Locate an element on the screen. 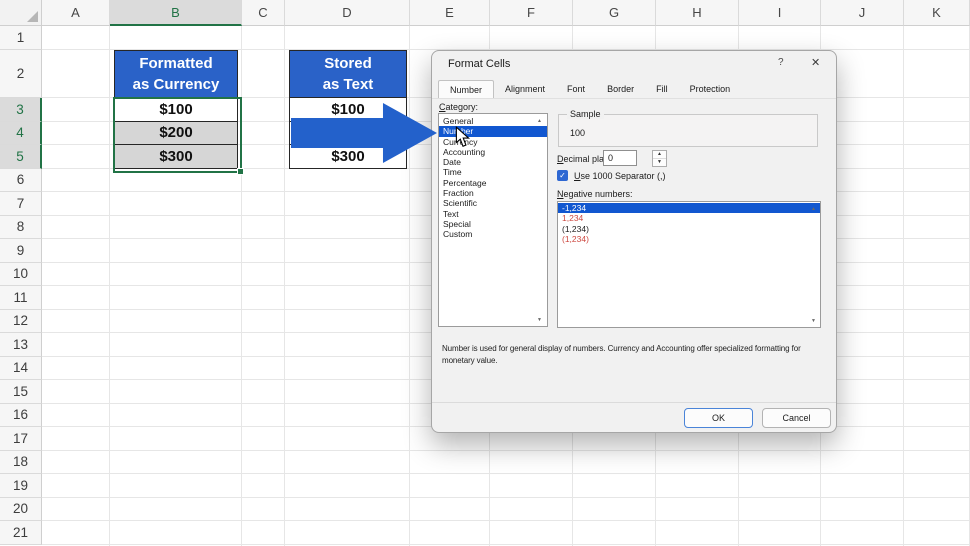  row-header-8: 8 is located at coordinates (21, 227).